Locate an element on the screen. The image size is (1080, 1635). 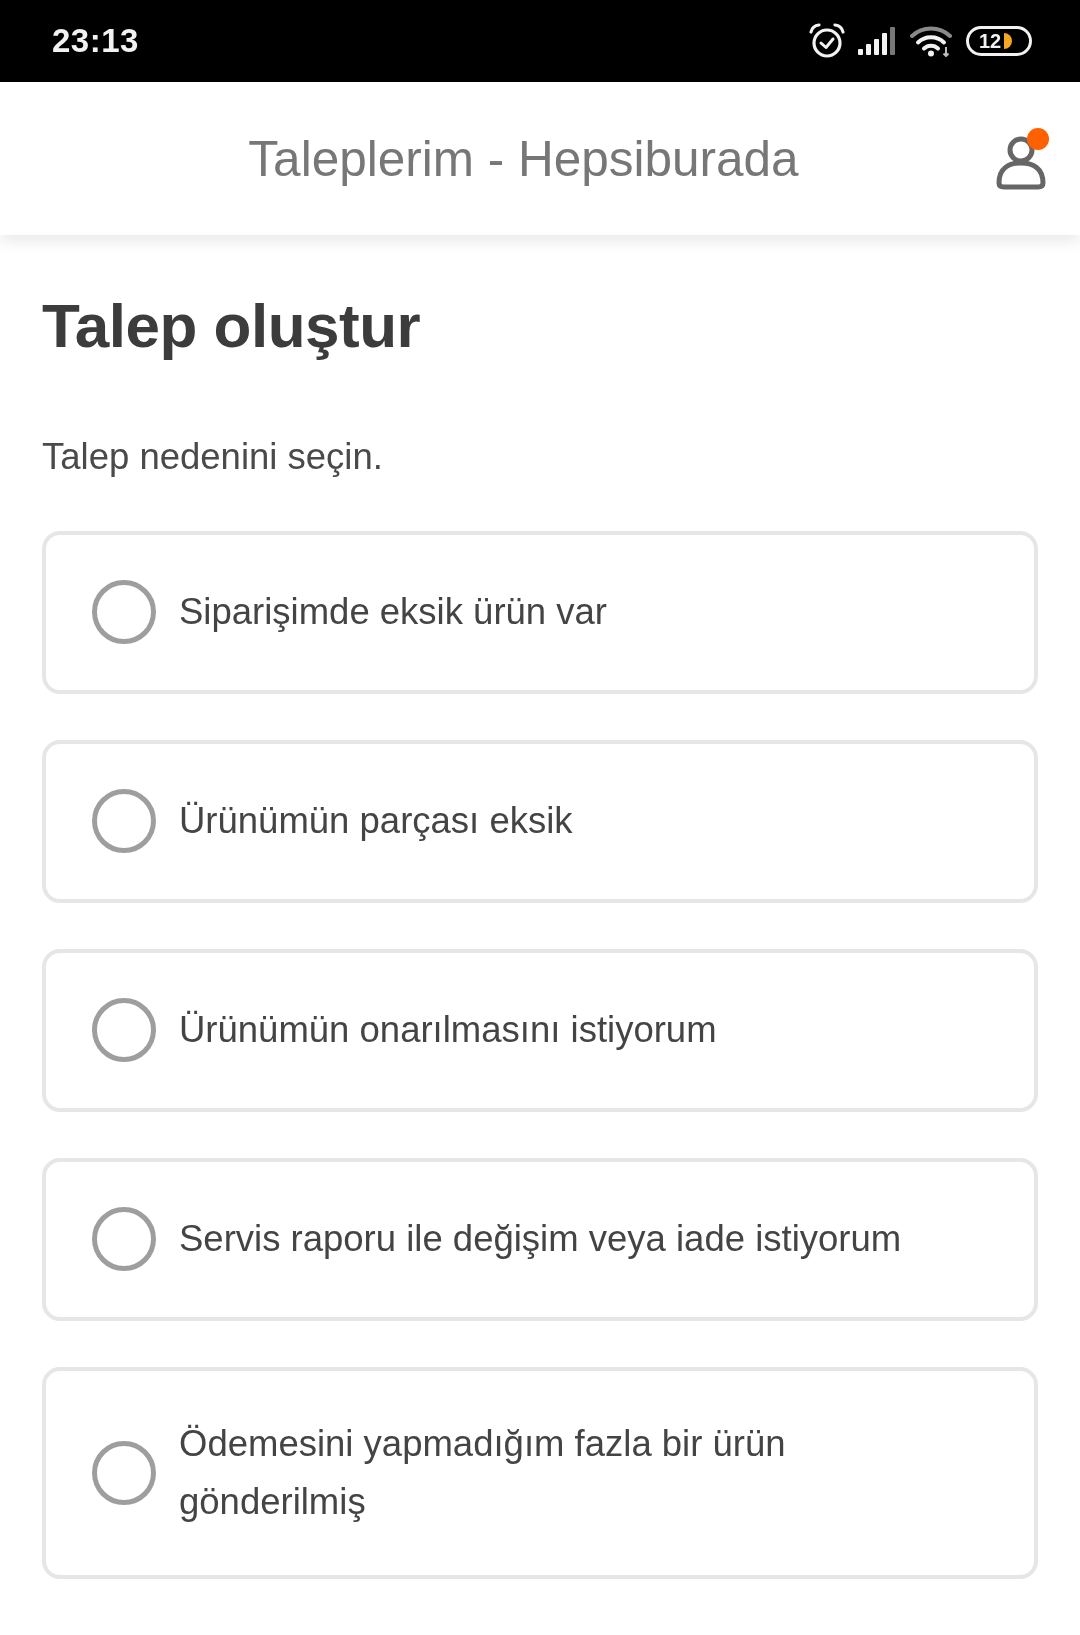
option-label: Ürünümün parçası eksik is located at coordinates (376, 821).